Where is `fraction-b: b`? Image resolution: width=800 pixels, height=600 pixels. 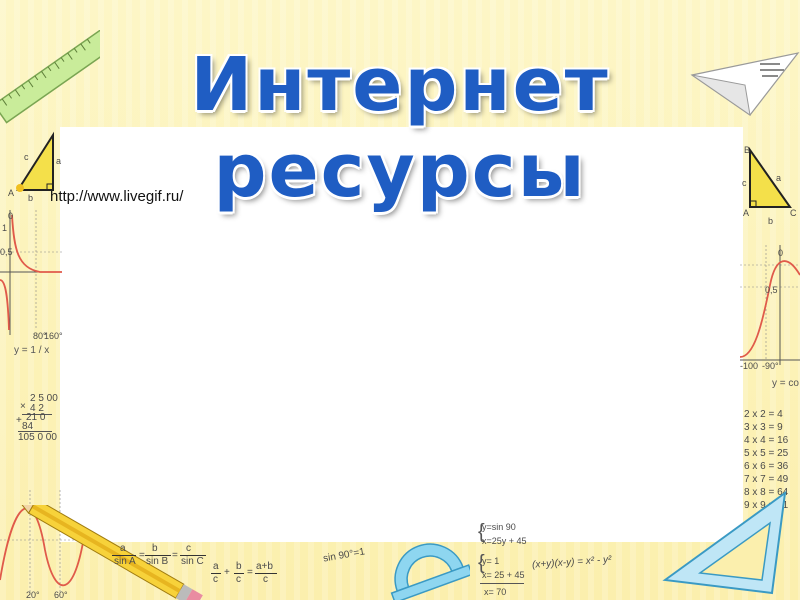 fraction-b: b is located at coordinates (239, 566).